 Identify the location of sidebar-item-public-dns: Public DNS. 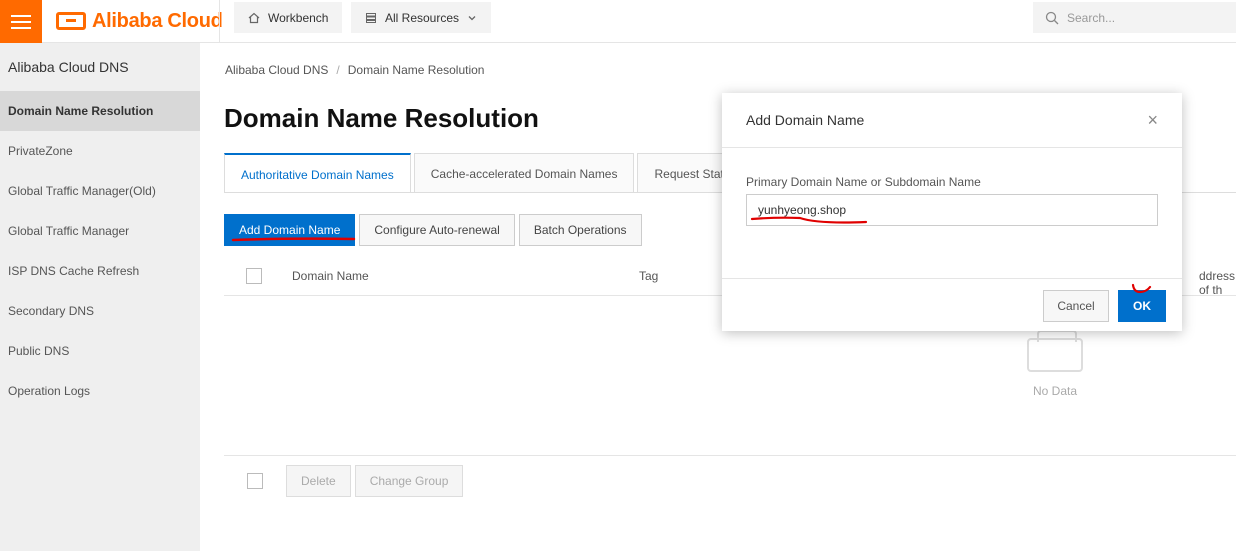
(100, 351).